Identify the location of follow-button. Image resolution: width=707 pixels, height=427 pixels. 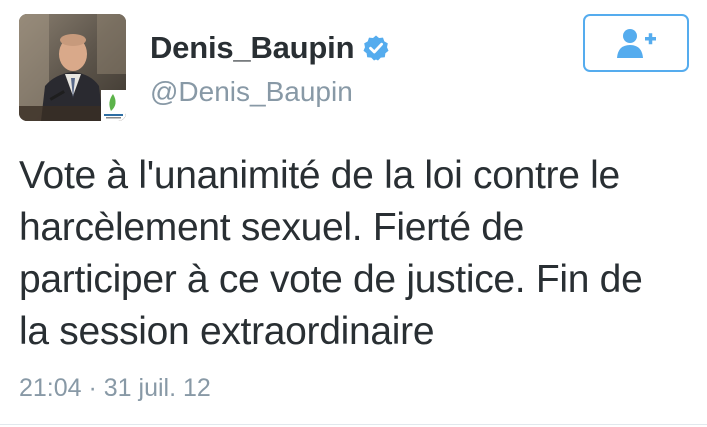
(636, 43).